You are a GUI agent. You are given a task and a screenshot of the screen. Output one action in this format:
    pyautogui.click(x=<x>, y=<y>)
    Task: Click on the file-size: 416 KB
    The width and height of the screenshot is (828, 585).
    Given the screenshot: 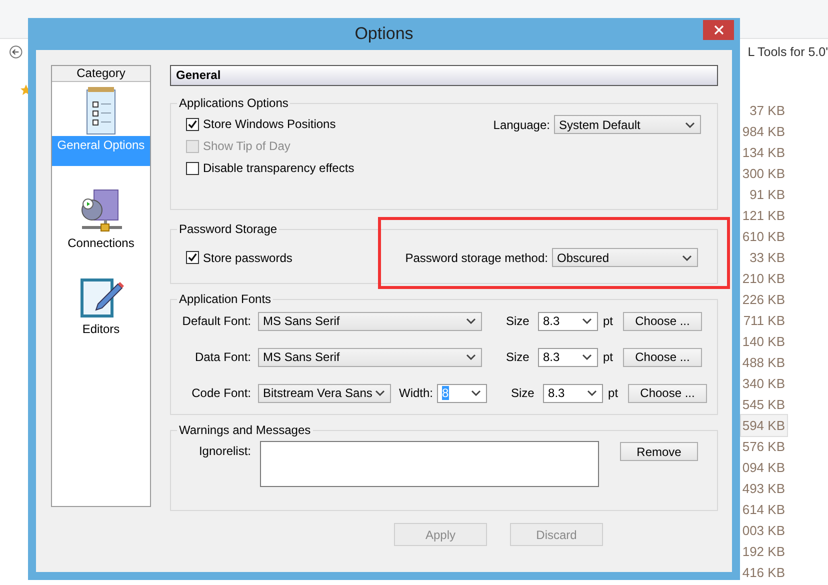 What is the action you would take?
    pyautogui.click(x=763, y=573)
    